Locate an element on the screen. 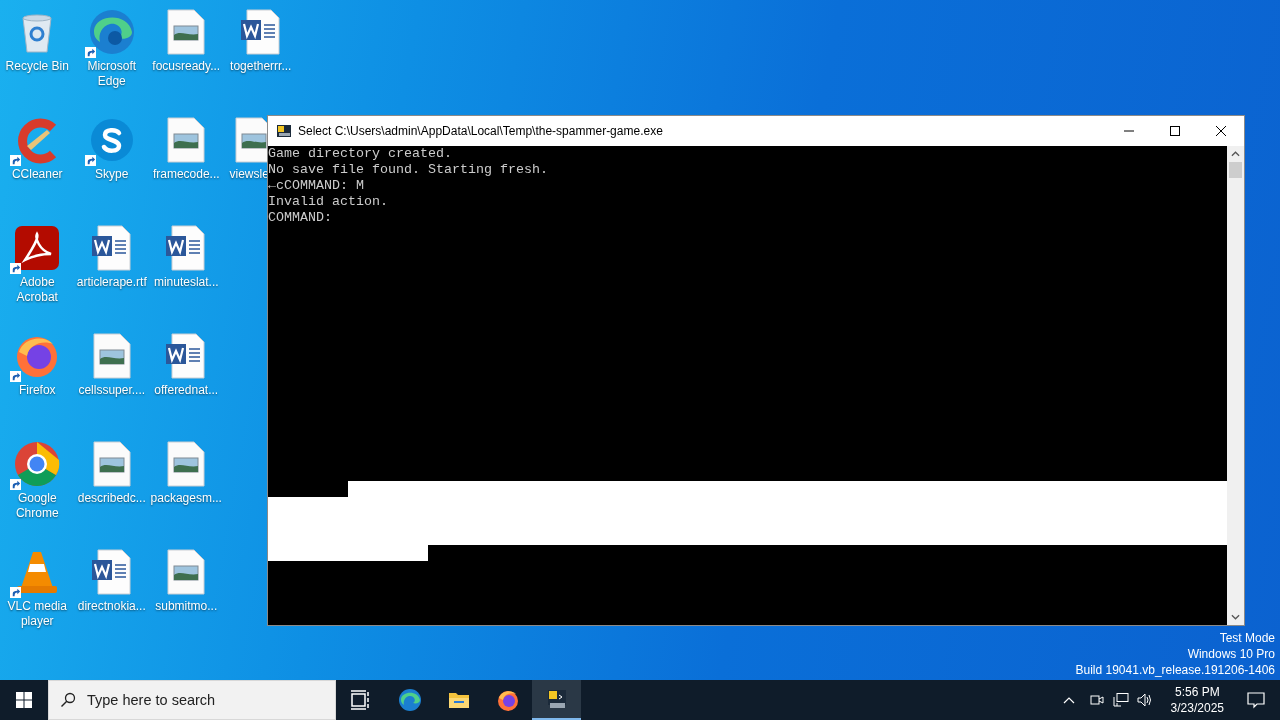  system-notice-text: Windows 10 Pro is located at coordinates (1231, 654).